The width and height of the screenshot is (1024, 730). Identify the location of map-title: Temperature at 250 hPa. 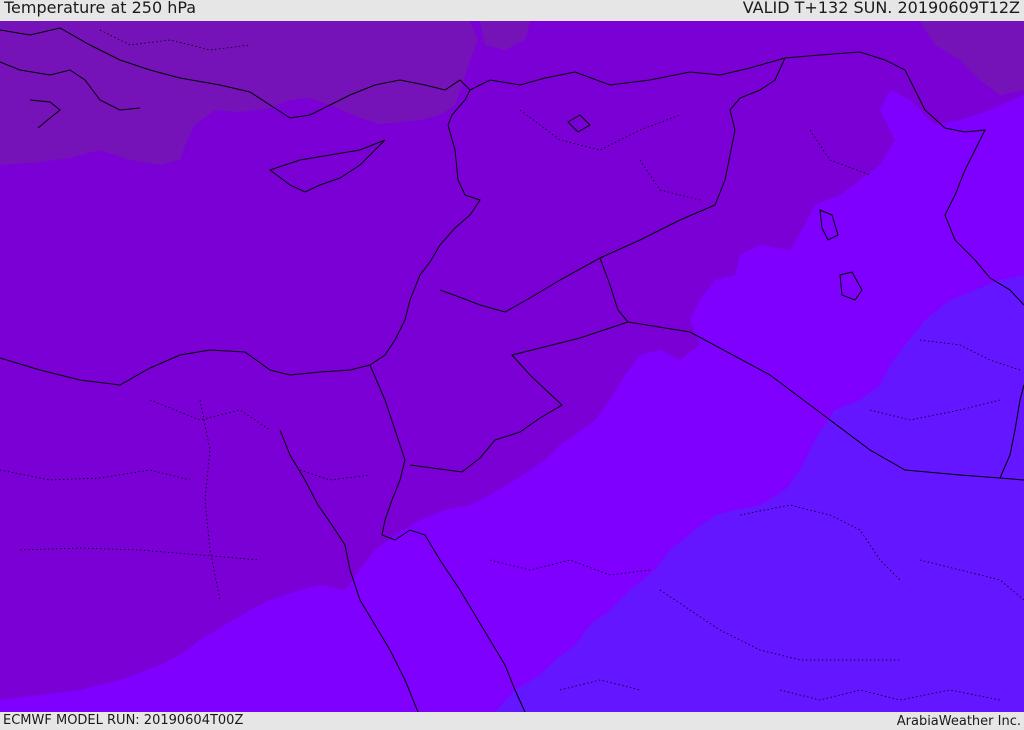
(100, 8).